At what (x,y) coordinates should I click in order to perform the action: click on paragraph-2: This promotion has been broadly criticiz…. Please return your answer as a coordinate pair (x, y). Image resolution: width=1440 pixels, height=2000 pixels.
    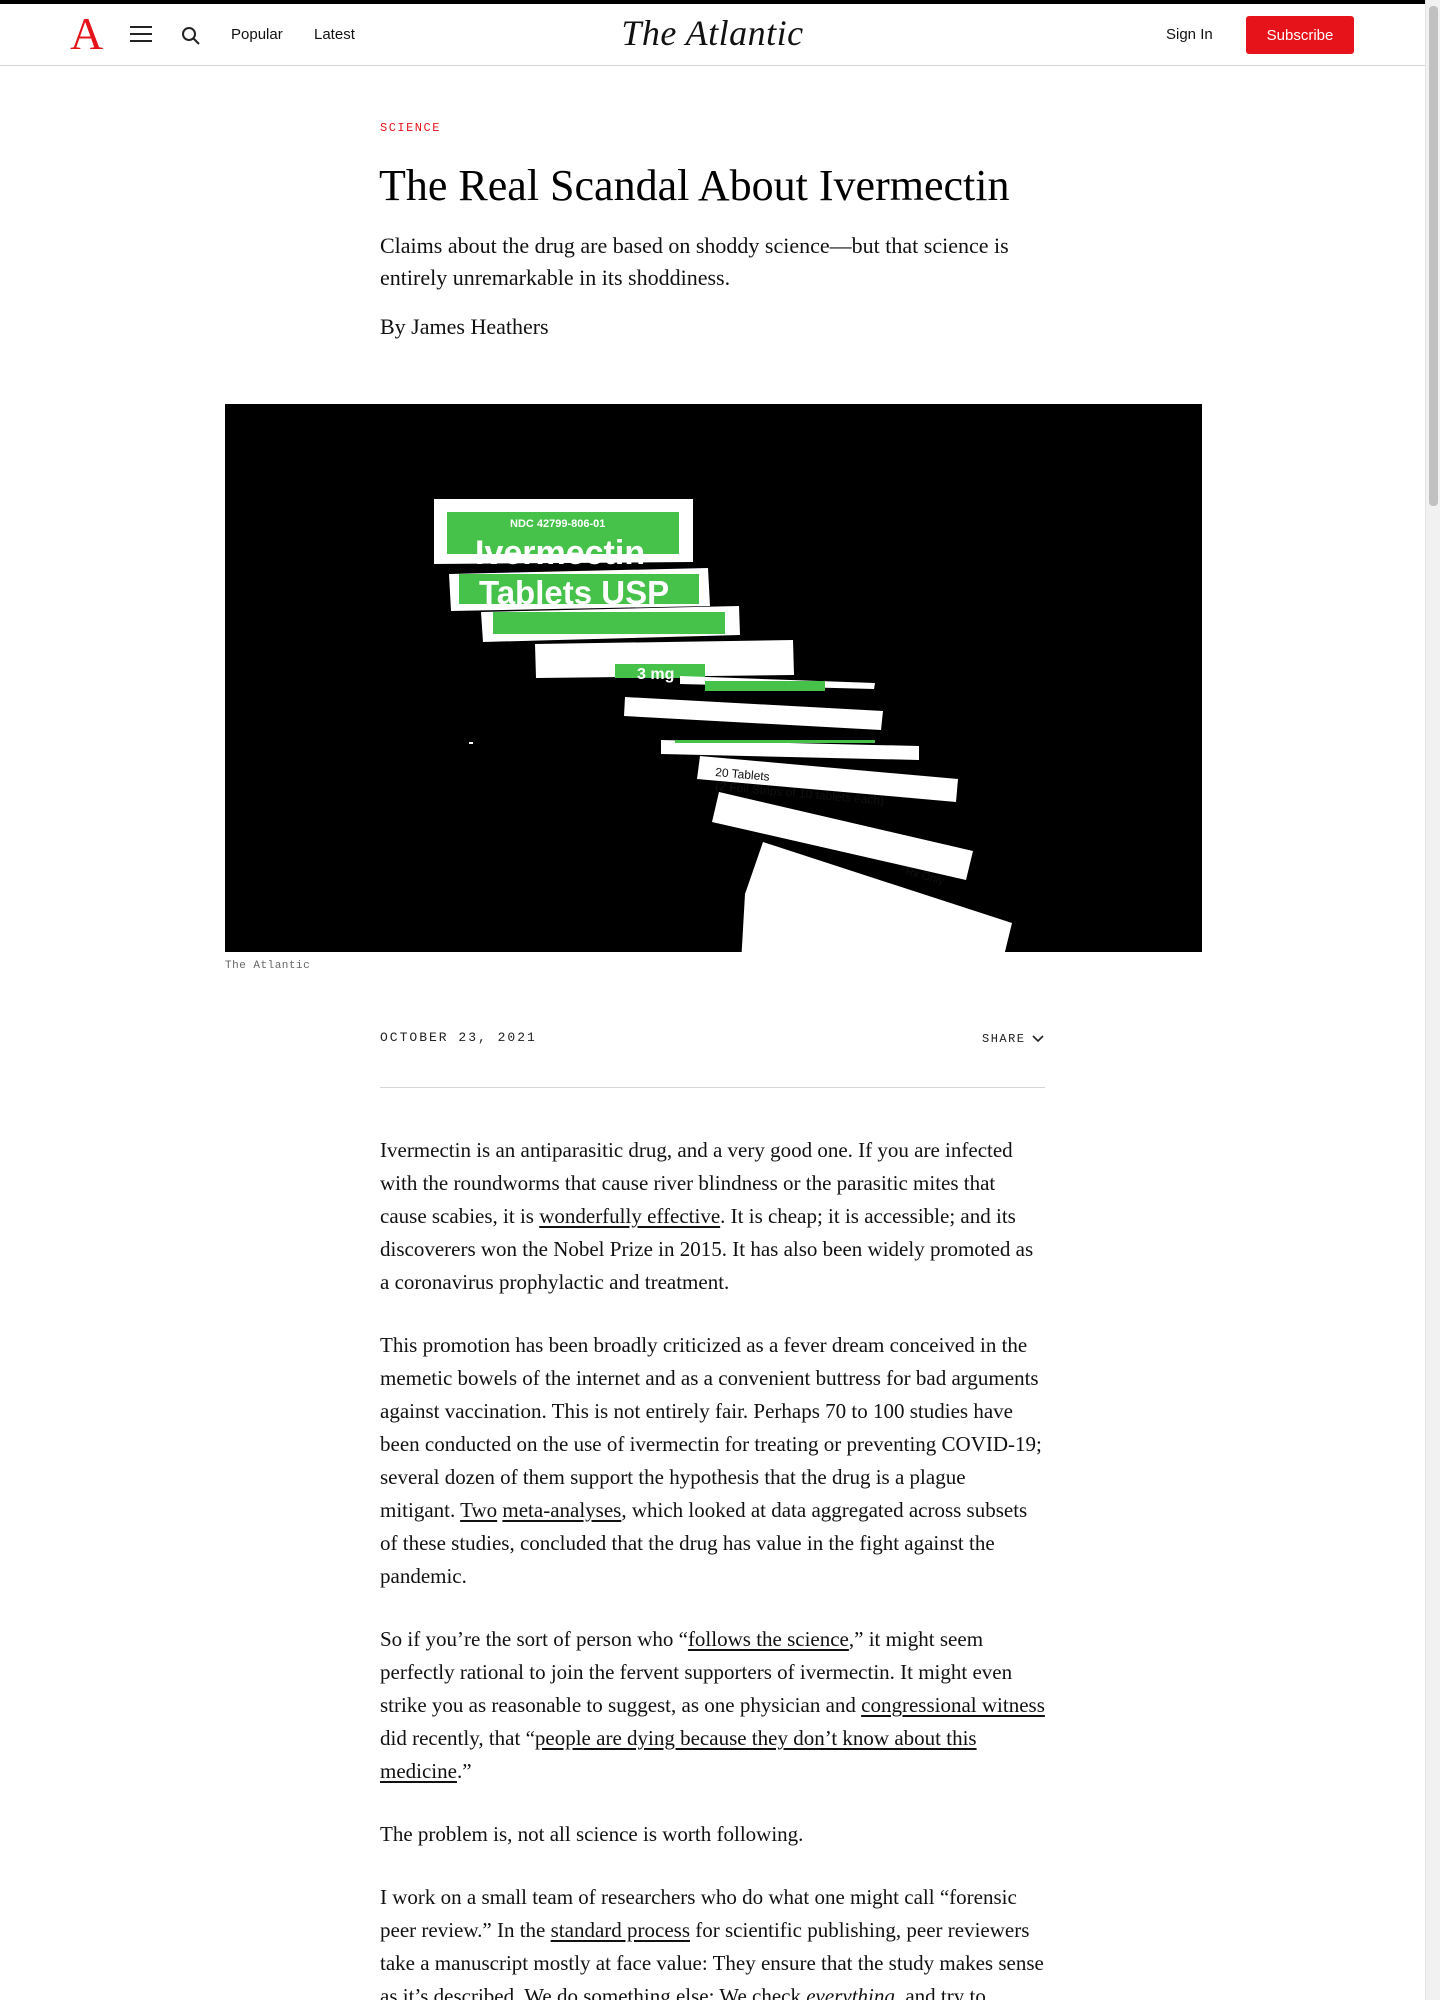
    Looking at the image, I should click on (712, 1461).